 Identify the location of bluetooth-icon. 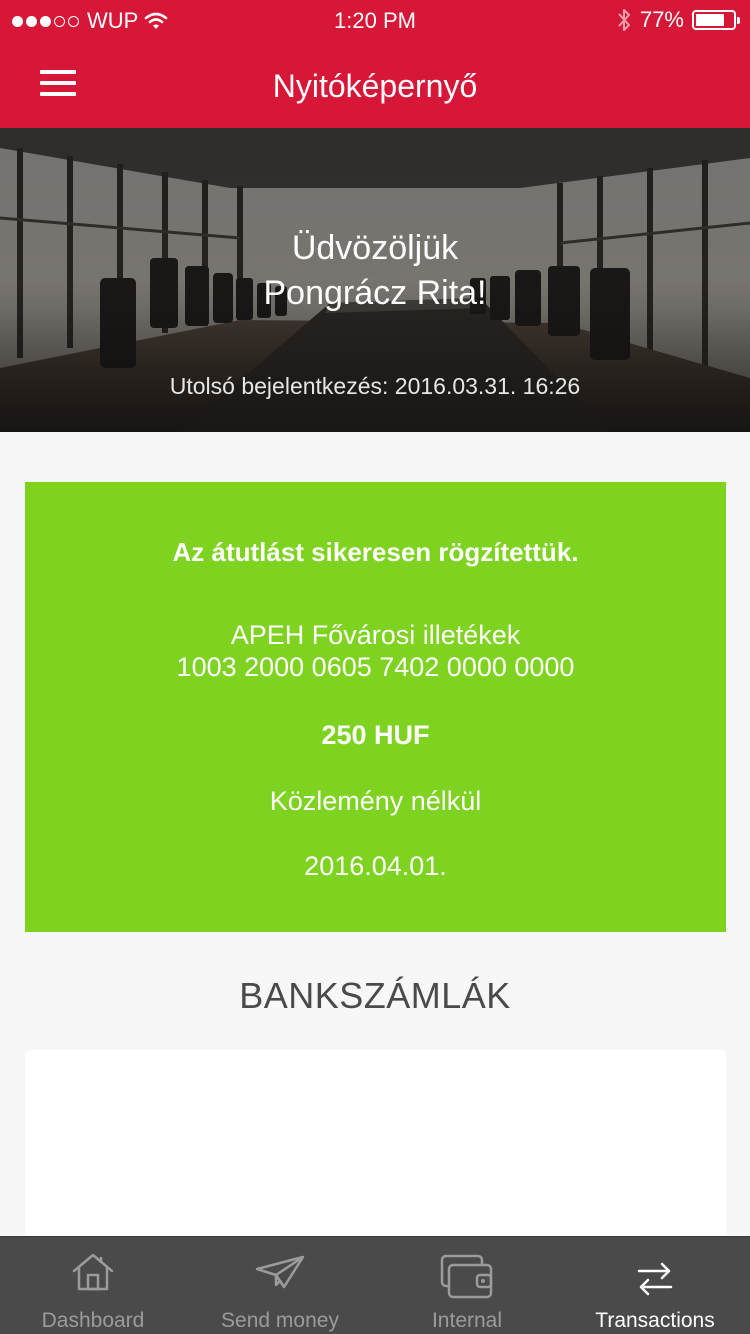
(624, 20).